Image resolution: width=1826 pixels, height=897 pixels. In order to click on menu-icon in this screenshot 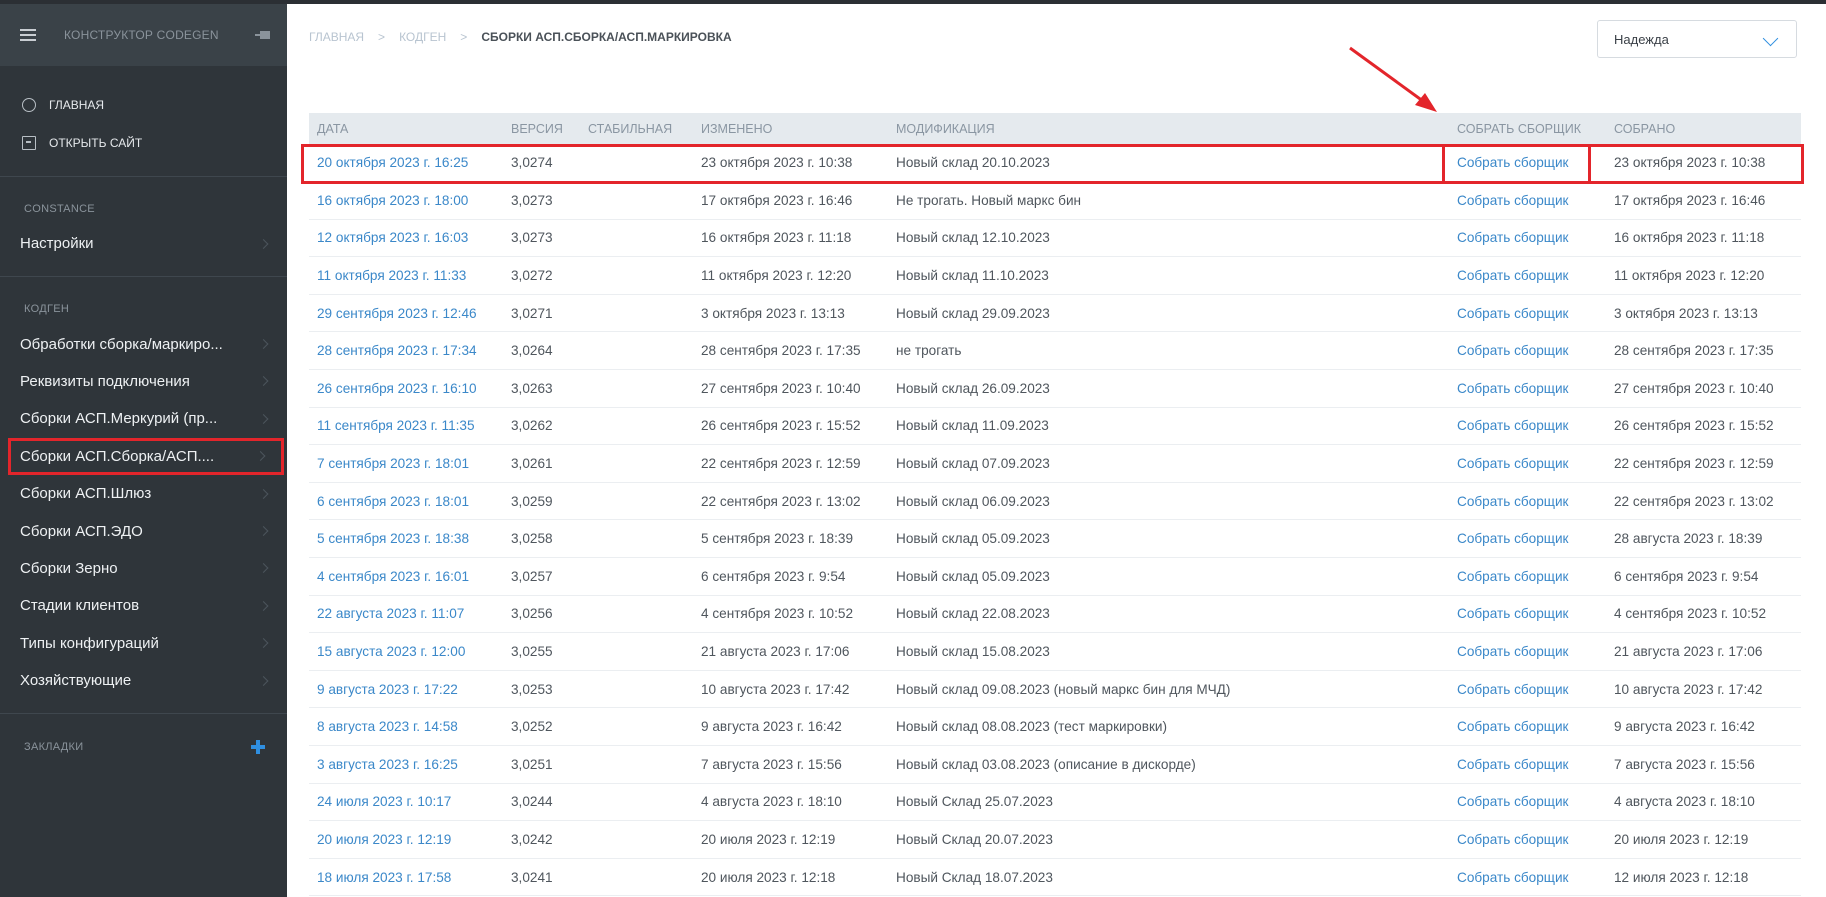, I will do `click(28, 35)`.